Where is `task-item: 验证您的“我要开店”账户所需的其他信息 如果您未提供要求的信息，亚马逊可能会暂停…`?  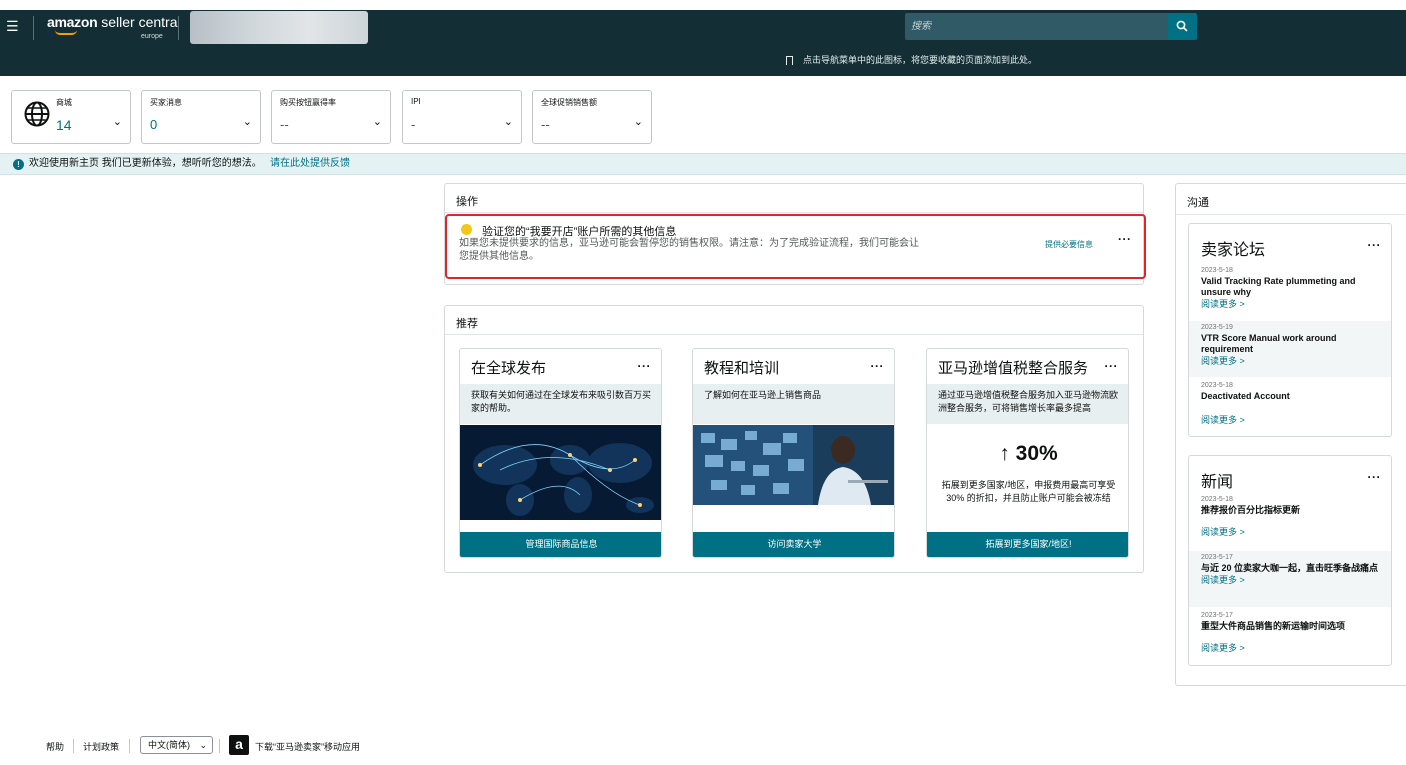 task-item: 验证您的“我要开店”账户所需的其他信息 如果您未提供要求的信息，亚马逊可能会暂停… is located at coordinates (795, 246).